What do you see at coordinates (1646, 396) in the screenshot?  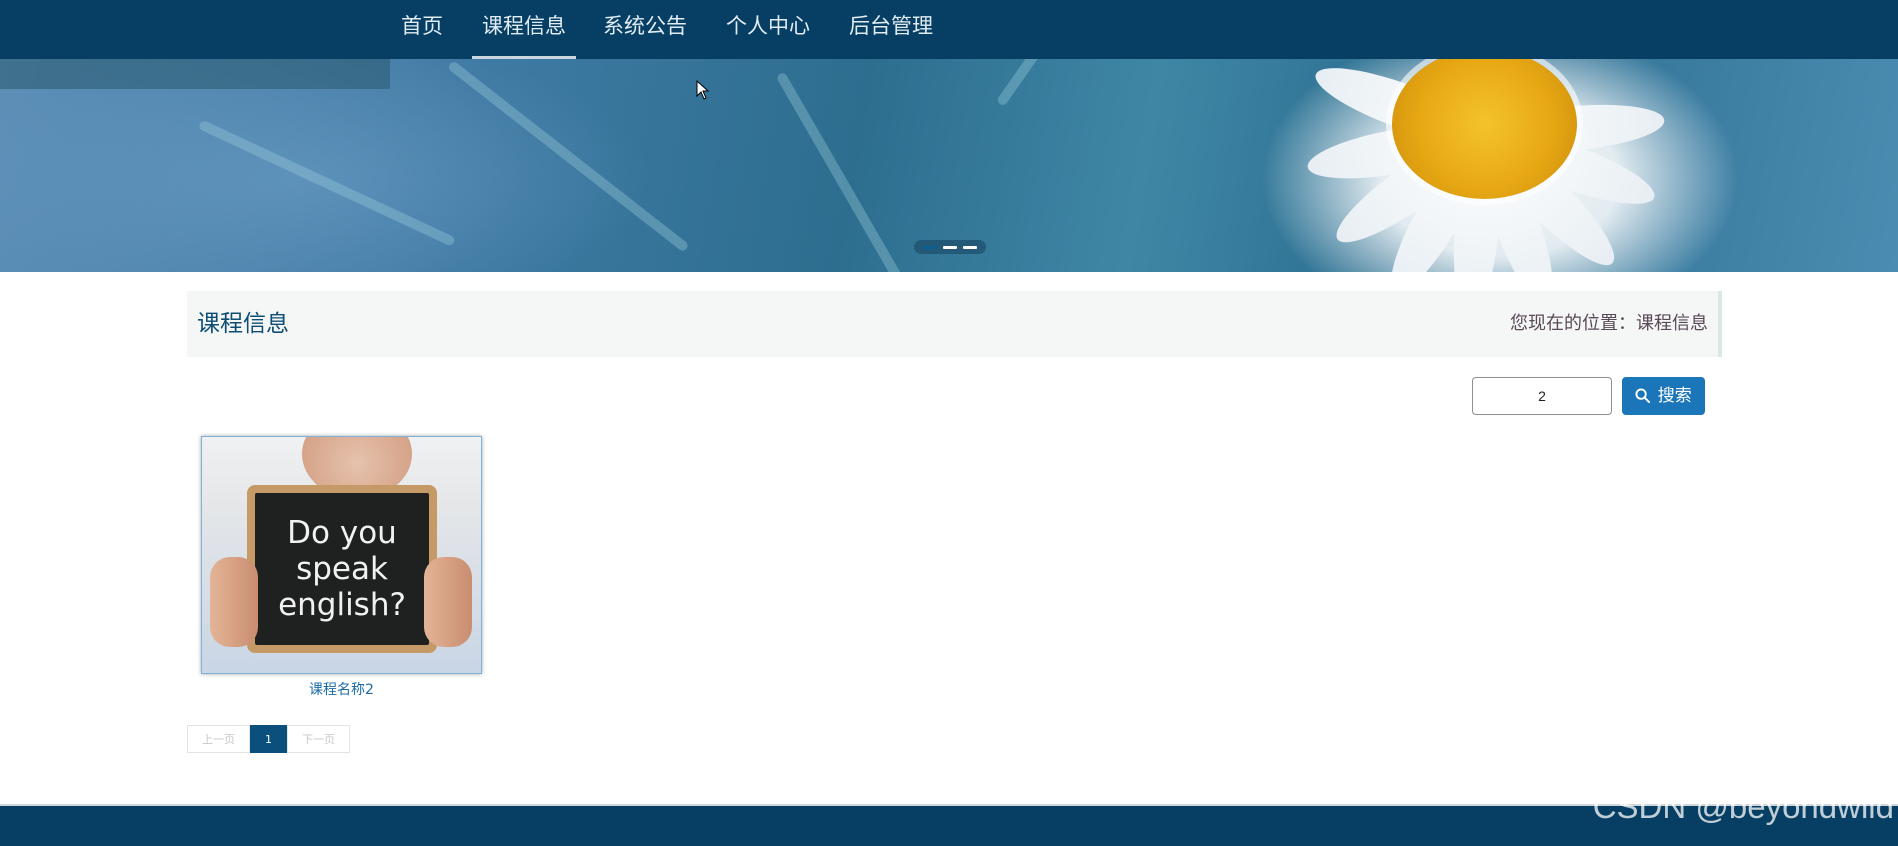 I see `search-icon` at bounding box center [1646, 396].